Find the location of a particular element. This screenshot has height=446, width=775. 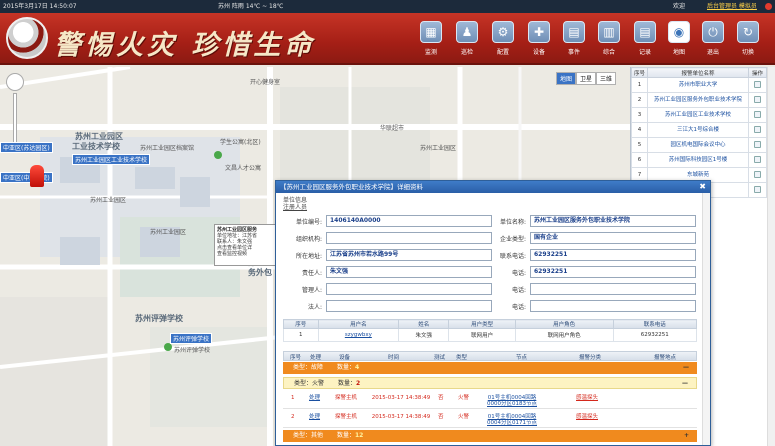

table-row: 3 苏州工业园区工业技术学校 is located at coordinates (699, 115).